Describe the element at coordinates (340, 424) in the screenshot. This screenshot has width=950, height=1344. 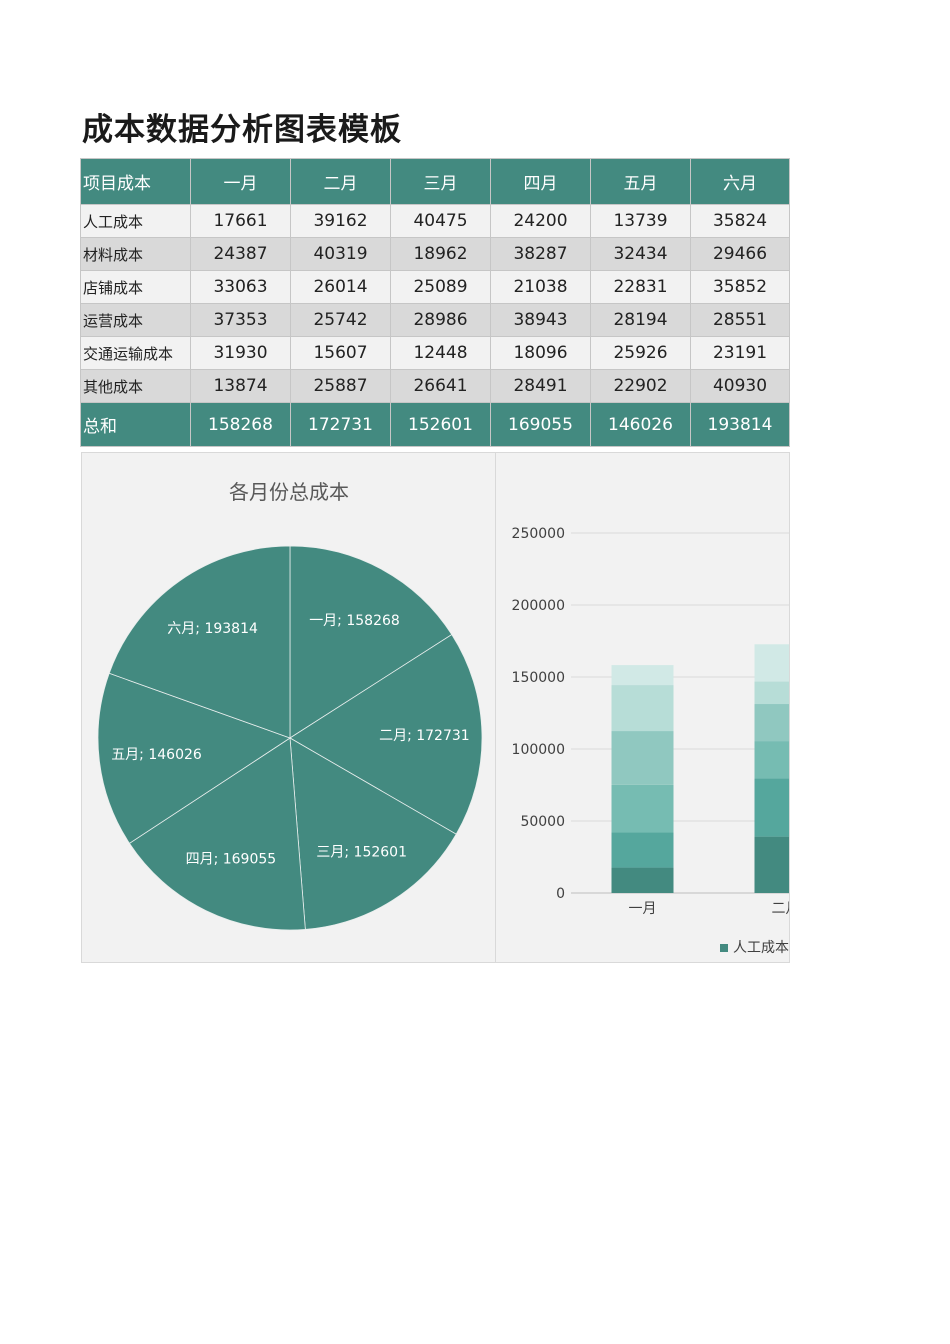
I see `total-cell: 172731` at that location.